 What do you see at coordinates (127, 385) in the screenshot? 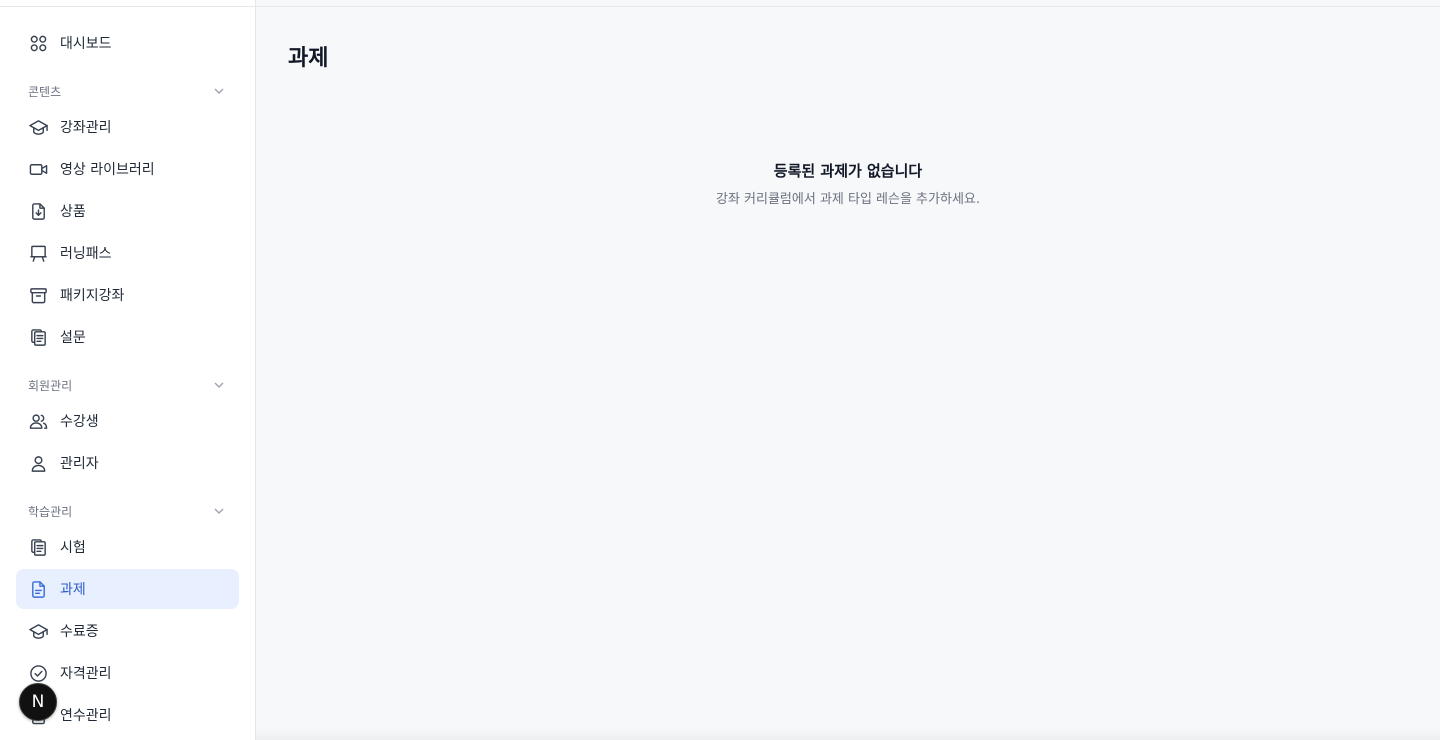
I see `section-header-members: 회원관리` at bounding box center [127, 385].